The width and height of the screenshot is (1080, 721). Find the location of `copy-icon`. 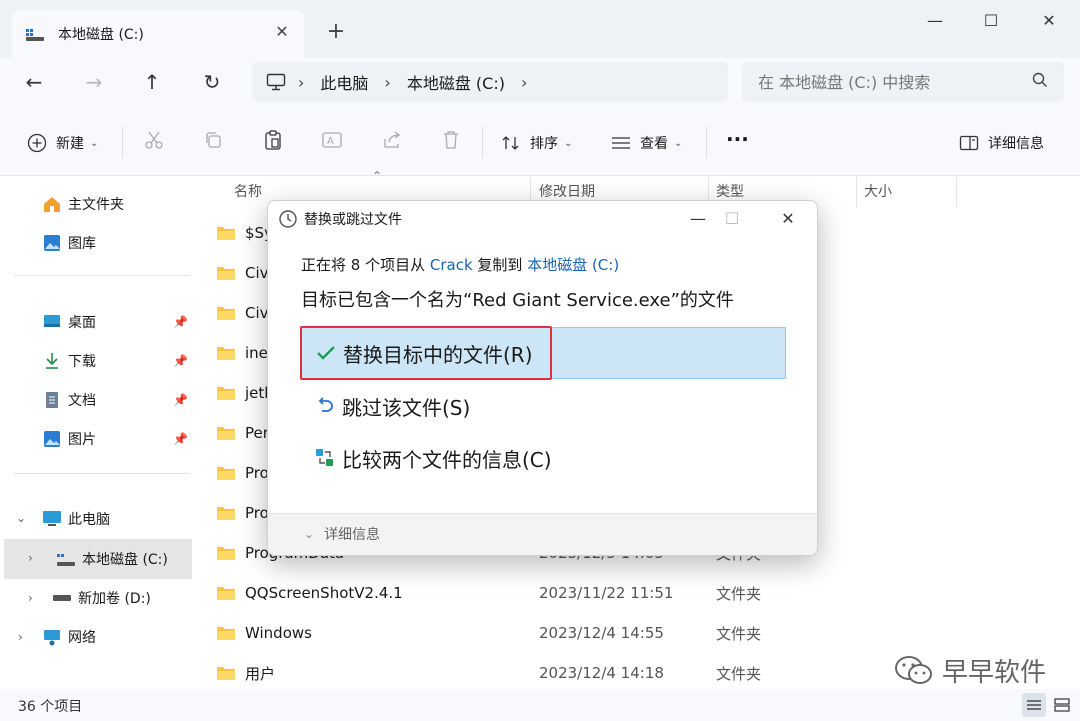

copy-icon is located at coordinates (213, 140).